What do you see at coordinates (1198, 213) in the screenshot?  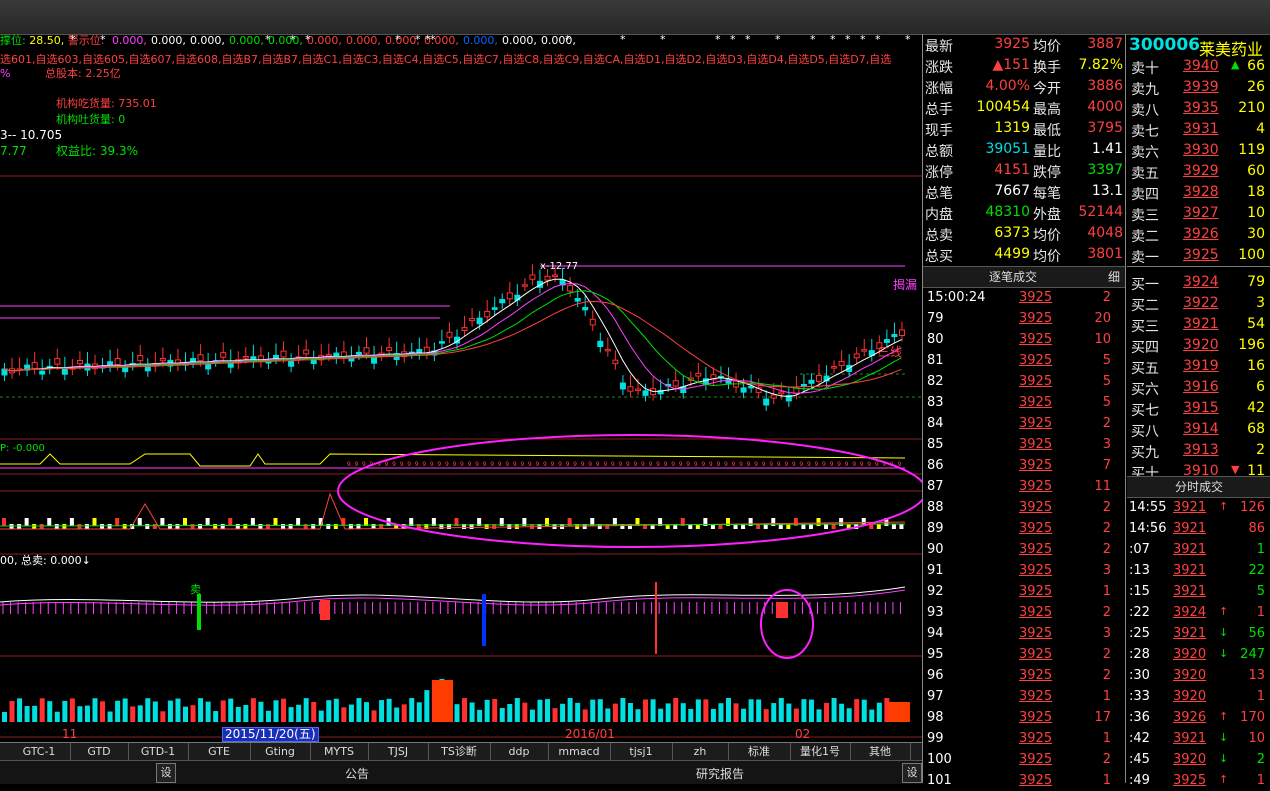 I see `order-book-row: 卖三 3927 10` at bounding box center [1198, 213].